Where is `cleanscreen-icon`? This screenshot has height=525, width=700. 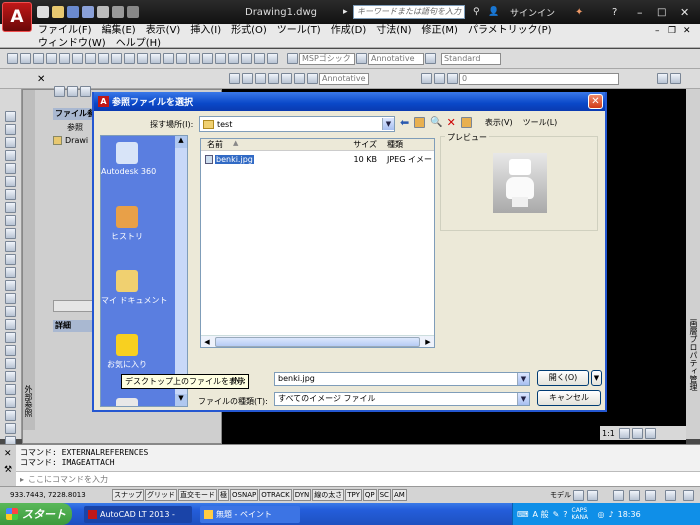 cleanscreen-icon is located at coordinates (650, 495).